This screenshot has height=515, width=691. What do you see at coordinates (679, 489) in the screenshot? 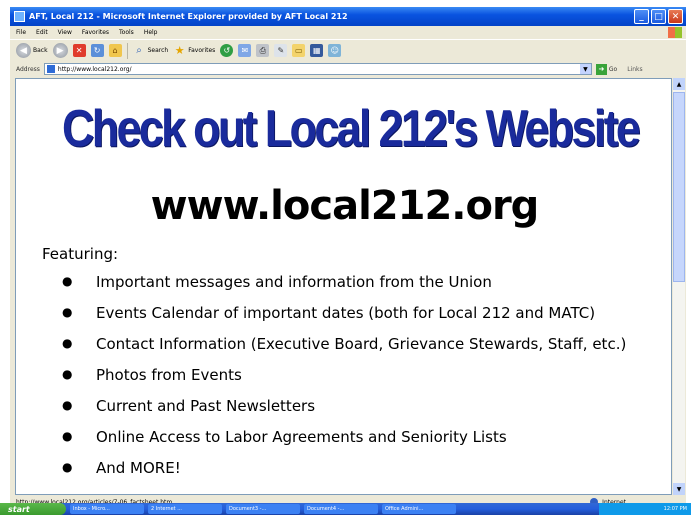
I see `scroll-down-icon: ▼` at bounding box center [679, 489].